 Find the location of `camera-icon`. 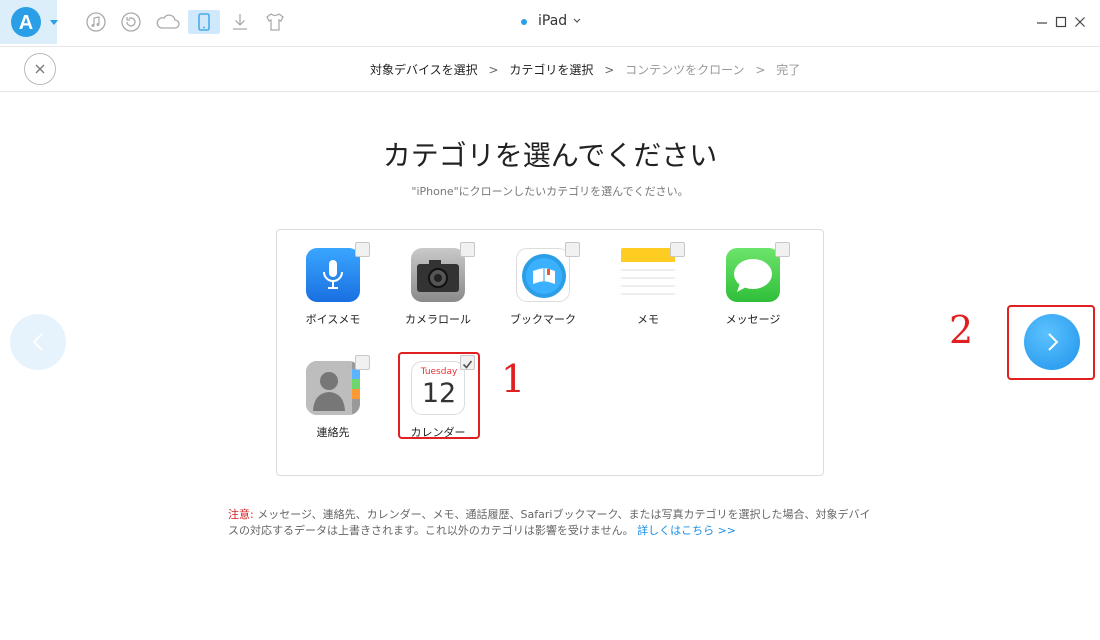

camera-icon is located at coordinates (438, 275).